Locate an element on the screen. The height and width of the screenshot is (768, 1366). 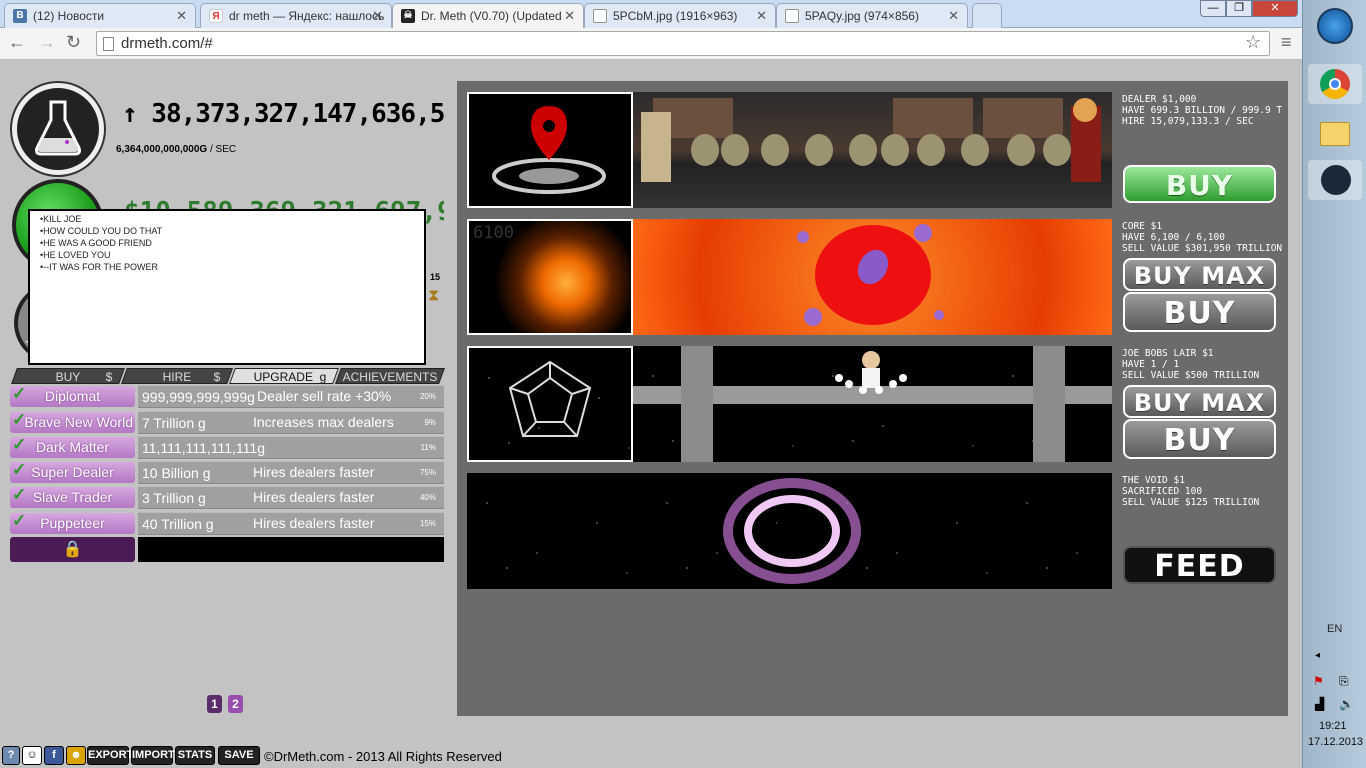
explorer-folder-icon is located at coordinates (1335, 134).